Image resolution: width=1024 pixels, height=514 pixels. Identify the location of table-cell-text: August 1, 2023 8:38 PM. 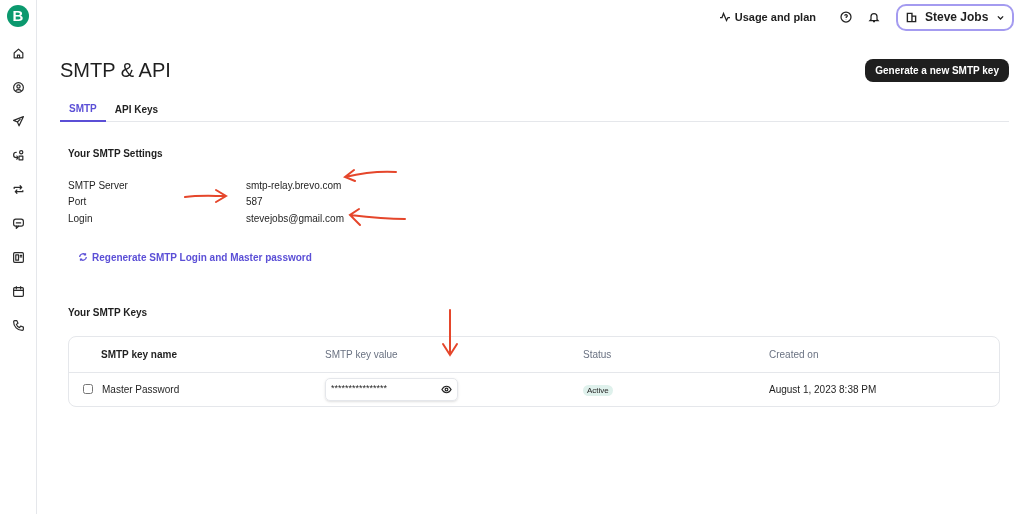
(823, 389).